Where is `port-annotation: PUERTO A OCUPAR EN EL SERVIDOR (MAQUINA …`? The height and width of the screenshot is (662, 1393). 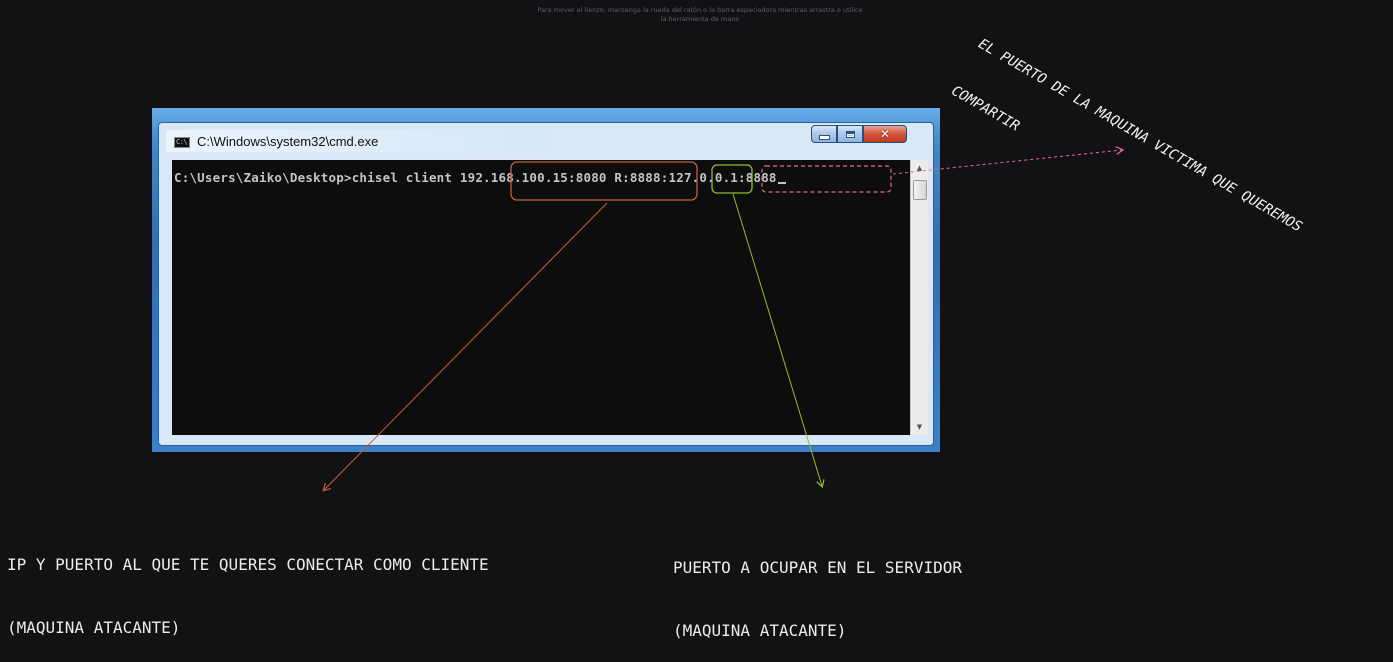 port-annotation: PUERTO A OCUPAR EN EL SERVIDOR (MAQUINA … is located at coordinates (817, 588).